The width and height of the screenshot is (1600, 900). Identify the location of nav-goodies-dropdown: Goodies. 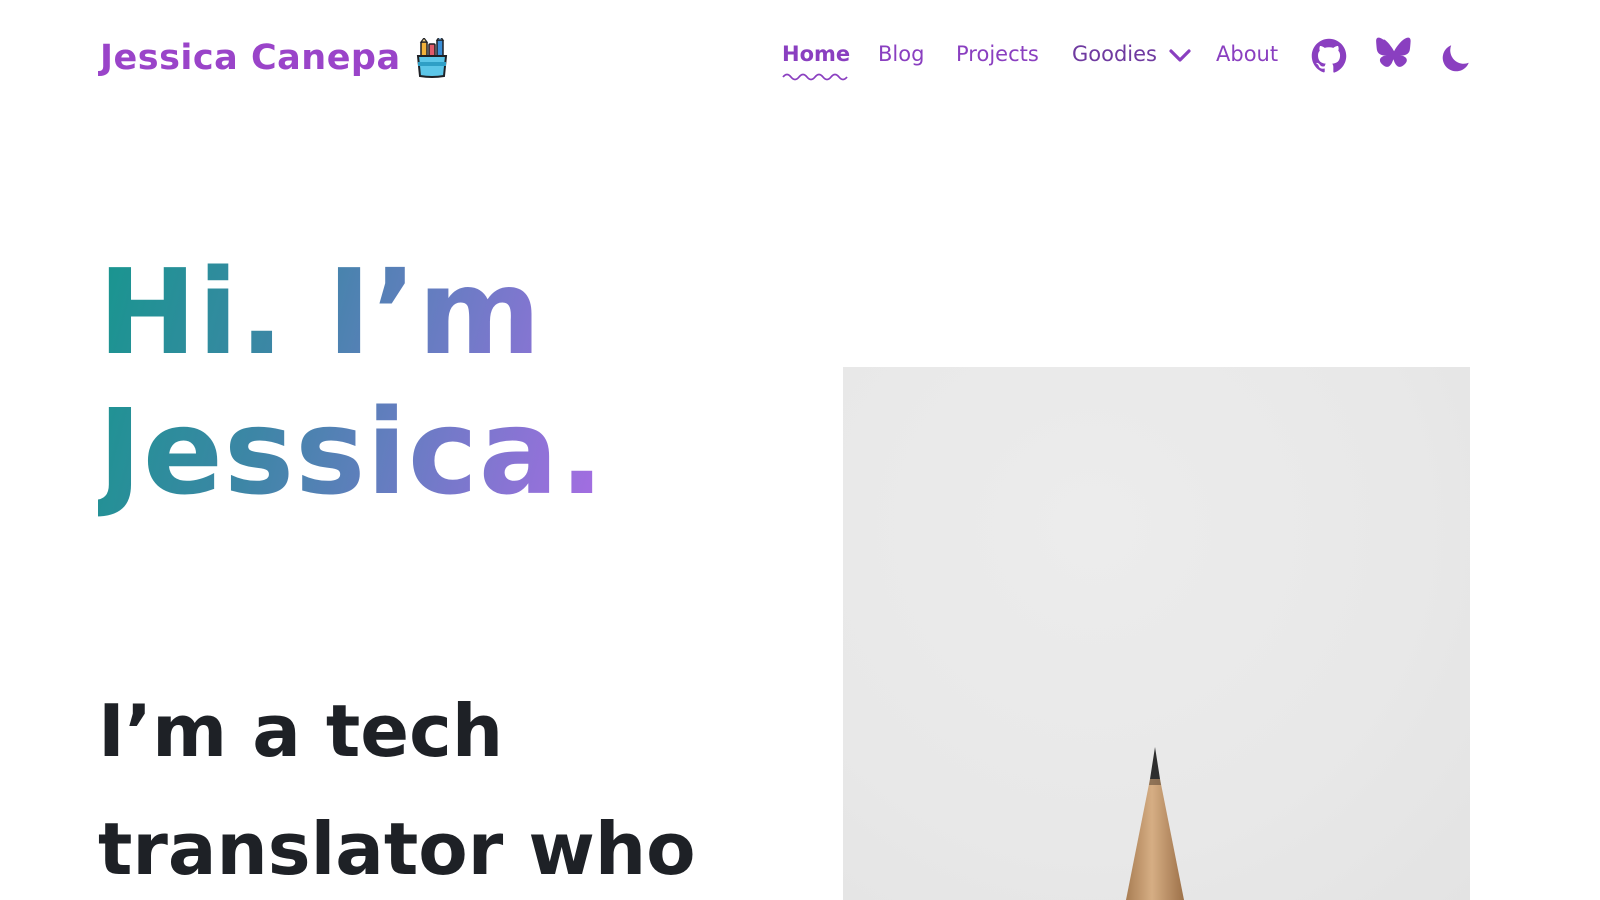
(1132, 54).